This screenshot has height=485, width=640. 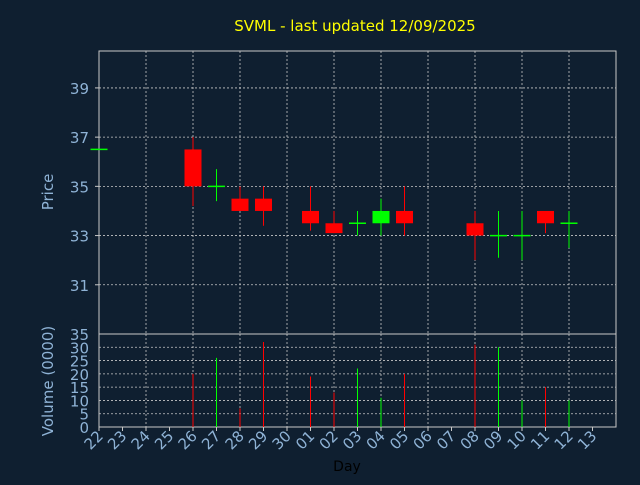 I want to click on price-tick-label: 39, so click(x=79, y=89).